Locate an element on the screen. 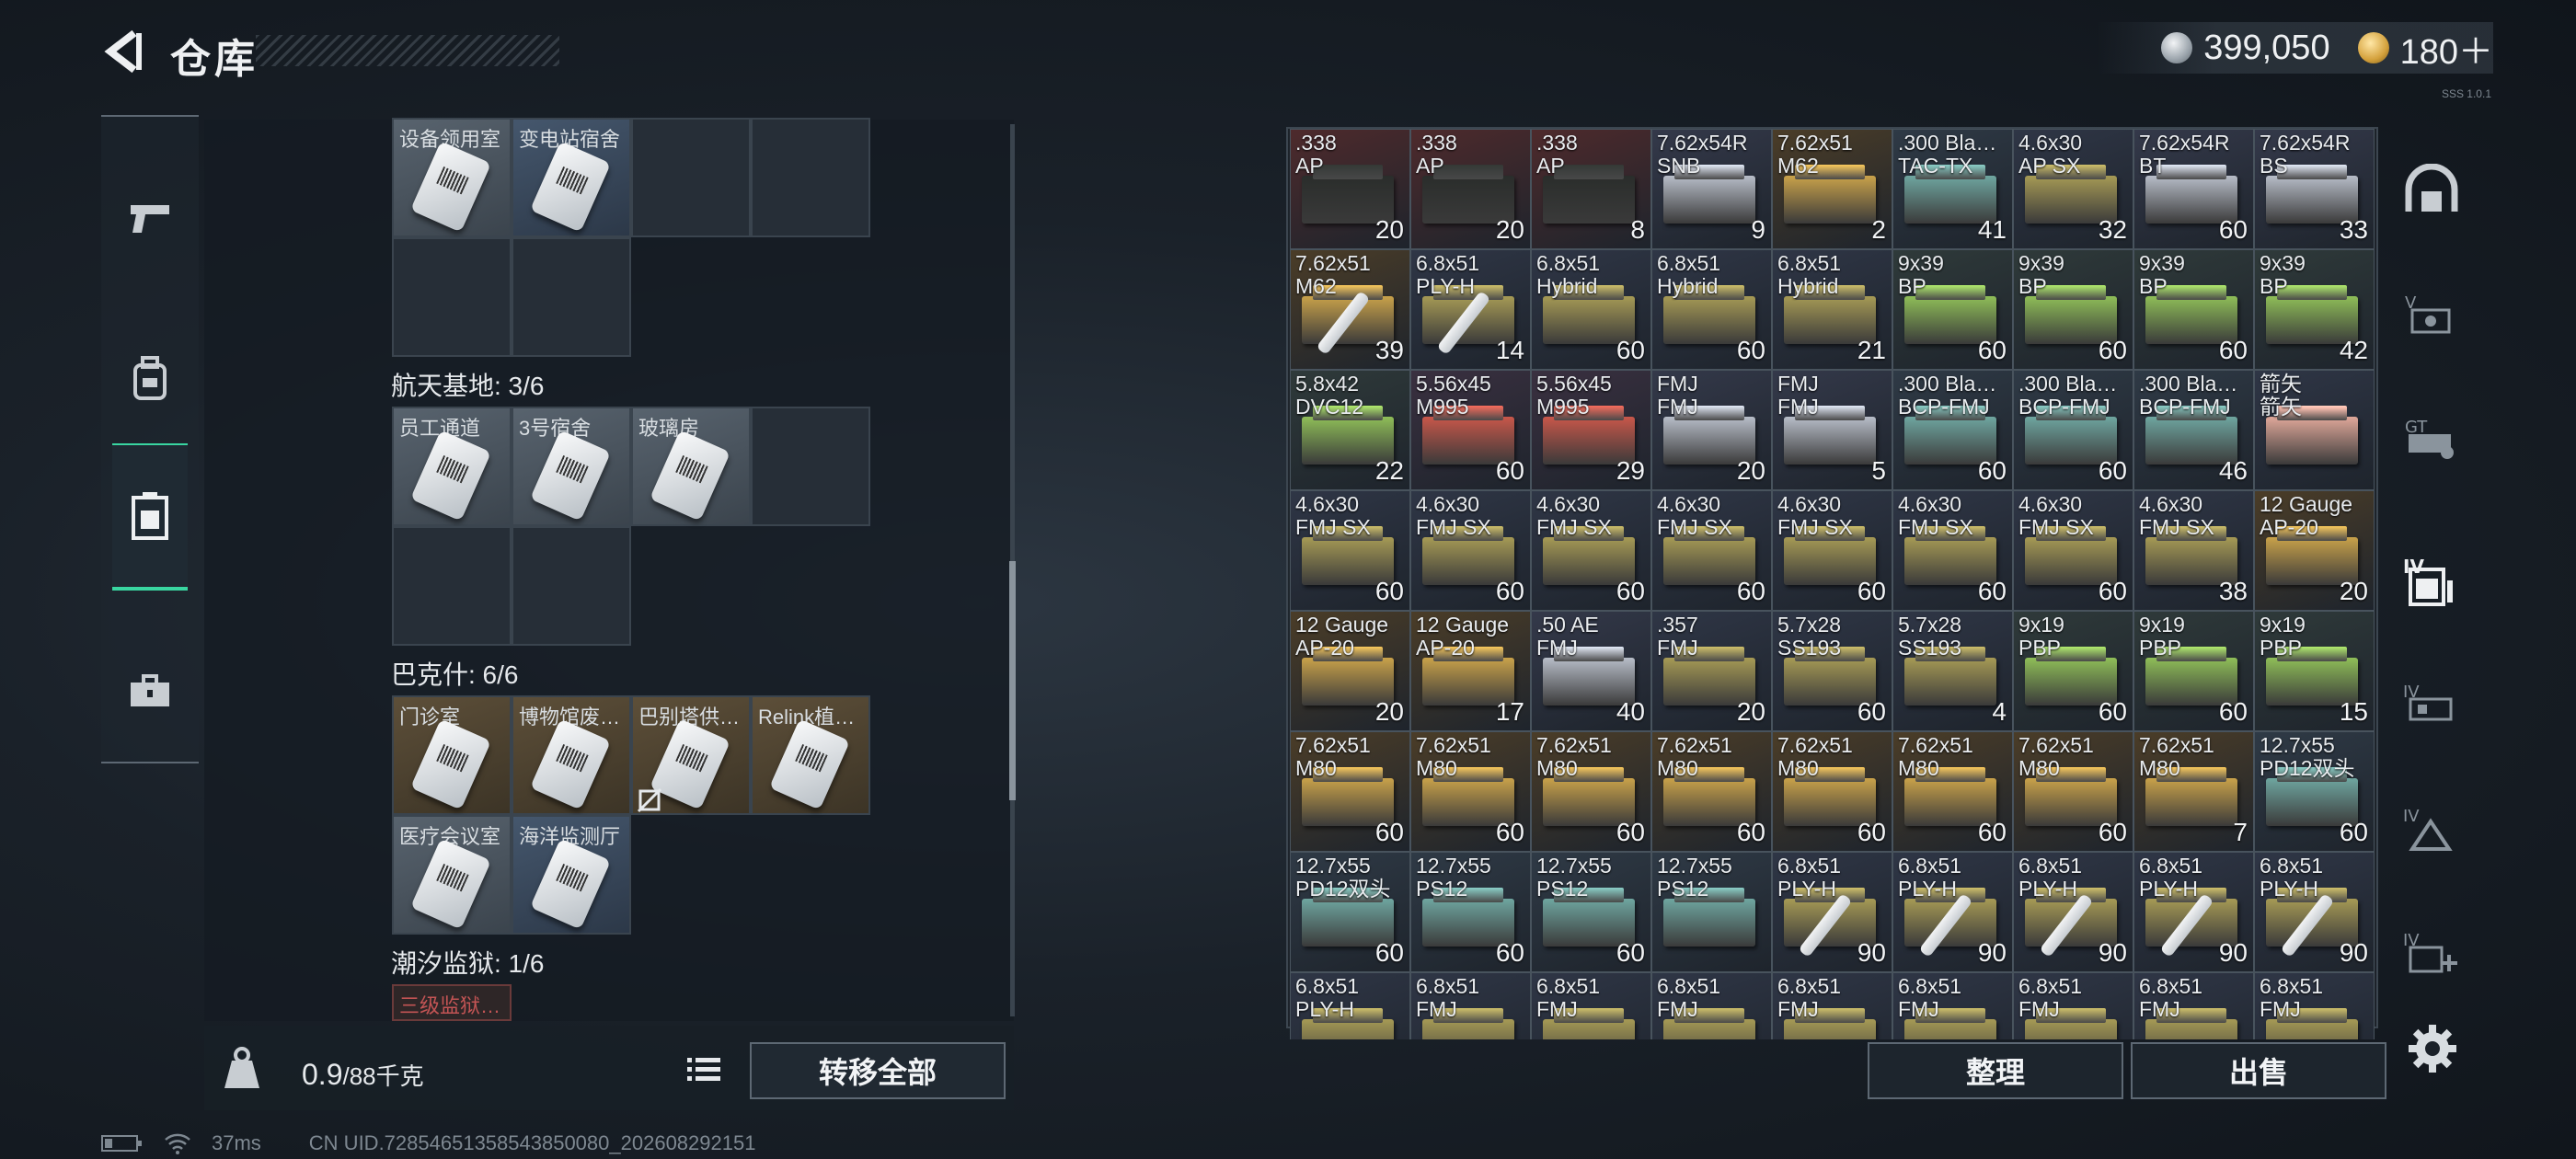  stash-tab-v: V is located at coordinates (2432, 314).